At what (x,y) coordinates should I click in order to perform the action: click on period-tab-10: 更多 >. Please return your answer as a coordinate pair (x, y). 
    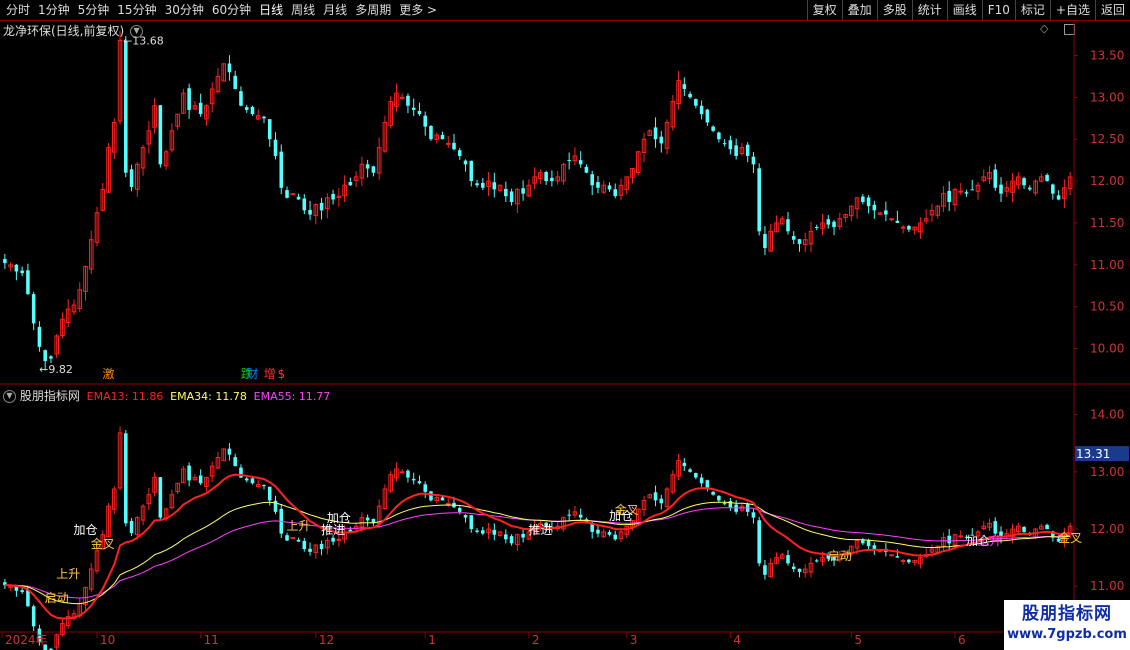
    Looking at the image, I should click on (418, 10).